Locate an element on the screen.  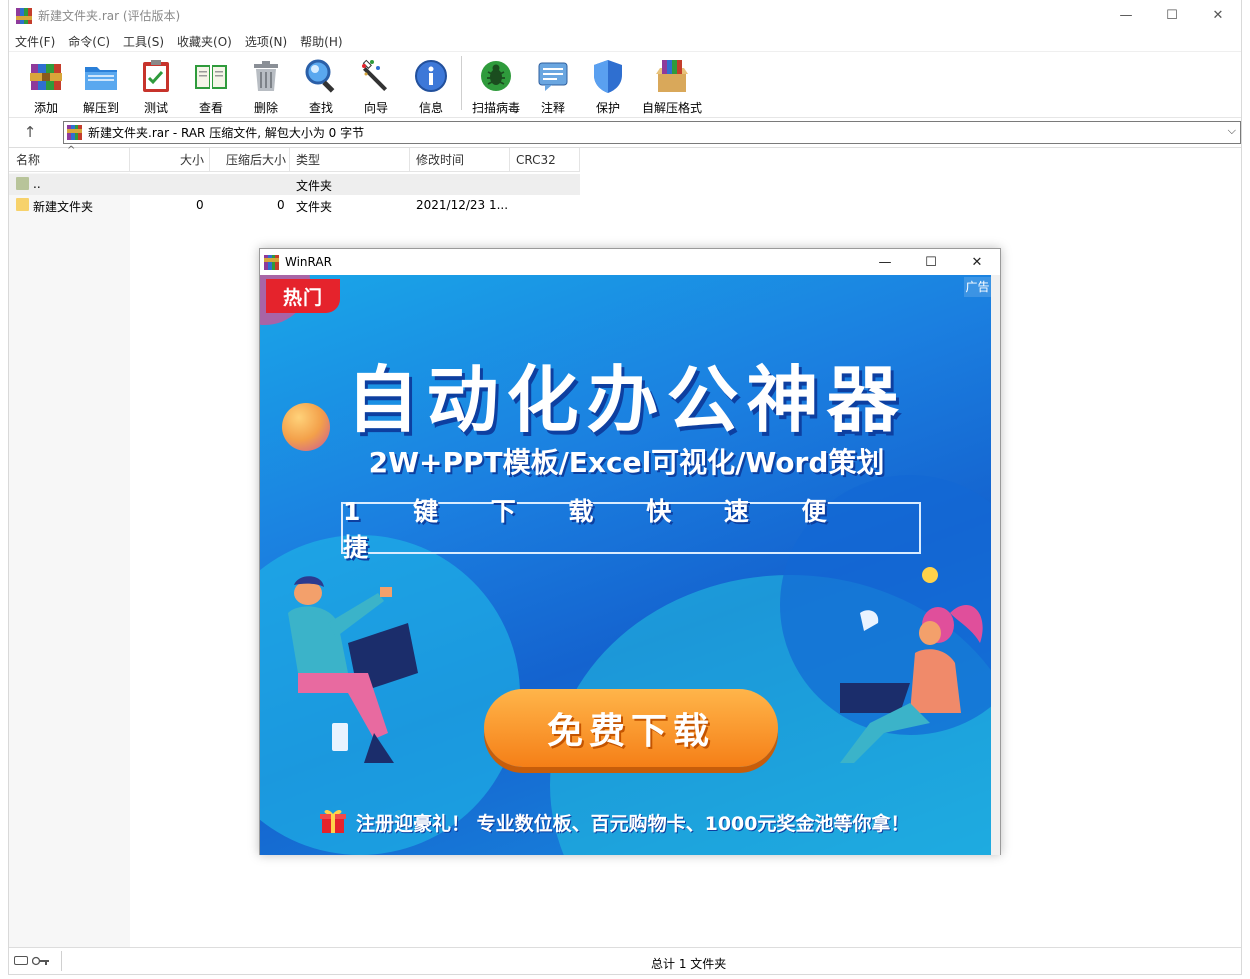
close-button: ✕ is located at coordinates (1218, 15).